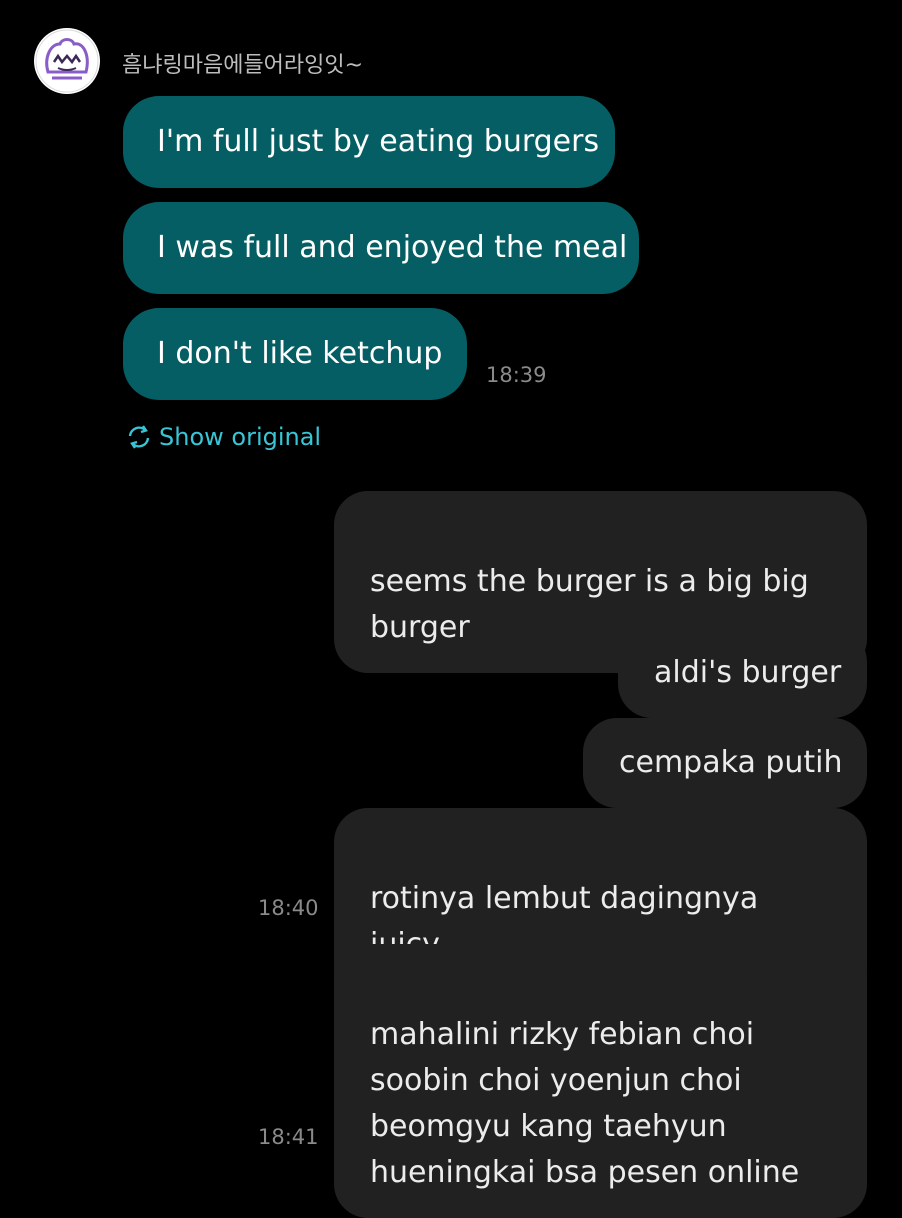 This screenshot has width=902, height=1218. I want to click on outgoing-message-text: aldi's burger, so click(748, 672).